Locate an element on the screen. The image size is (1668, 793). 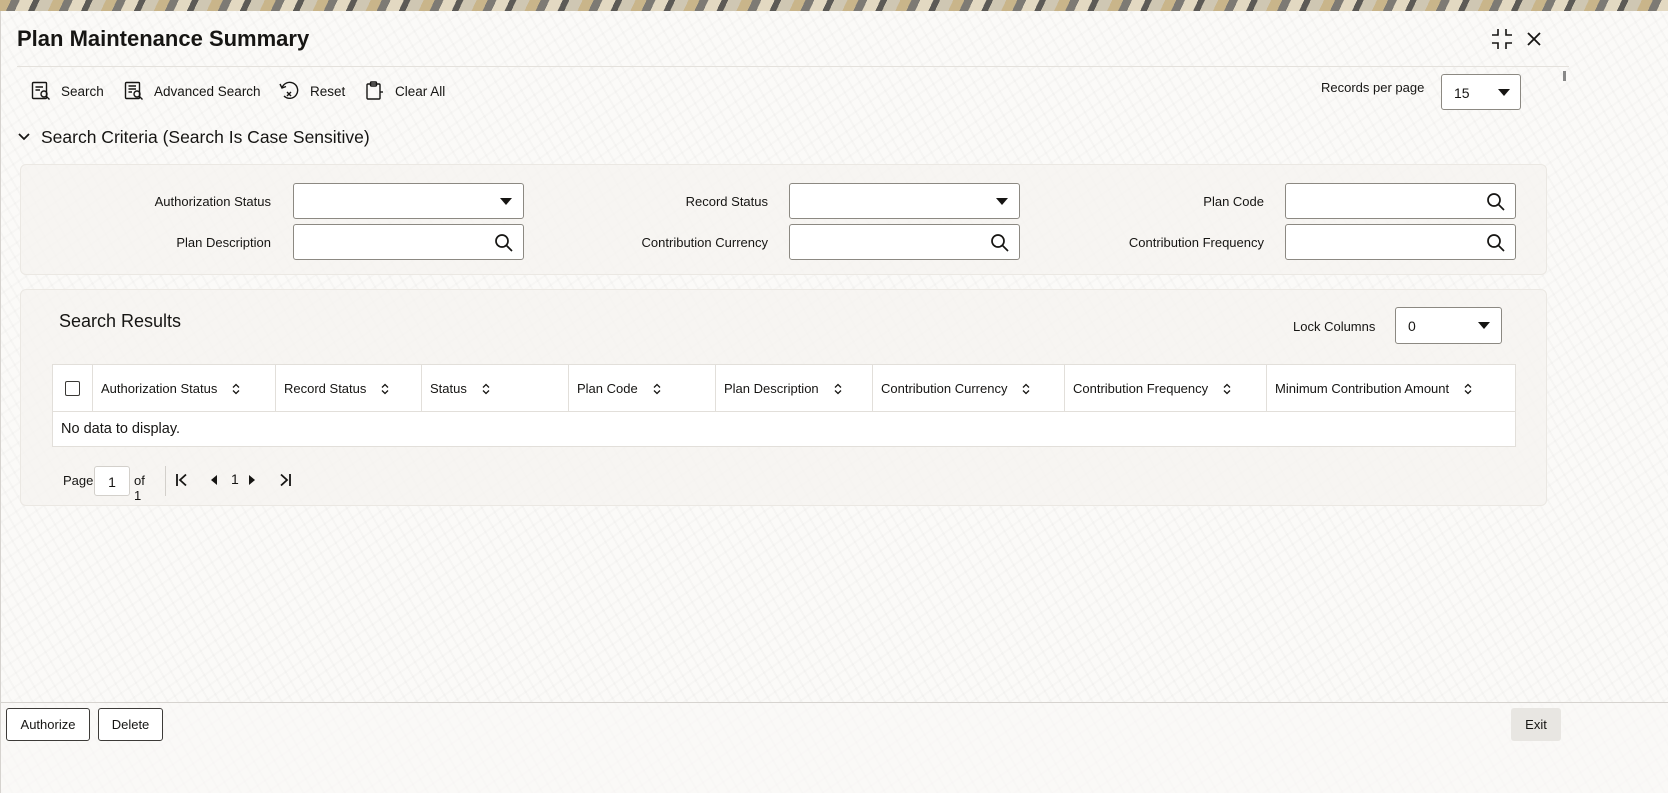
reset-button: Reset is located at coordinates (311, 91).